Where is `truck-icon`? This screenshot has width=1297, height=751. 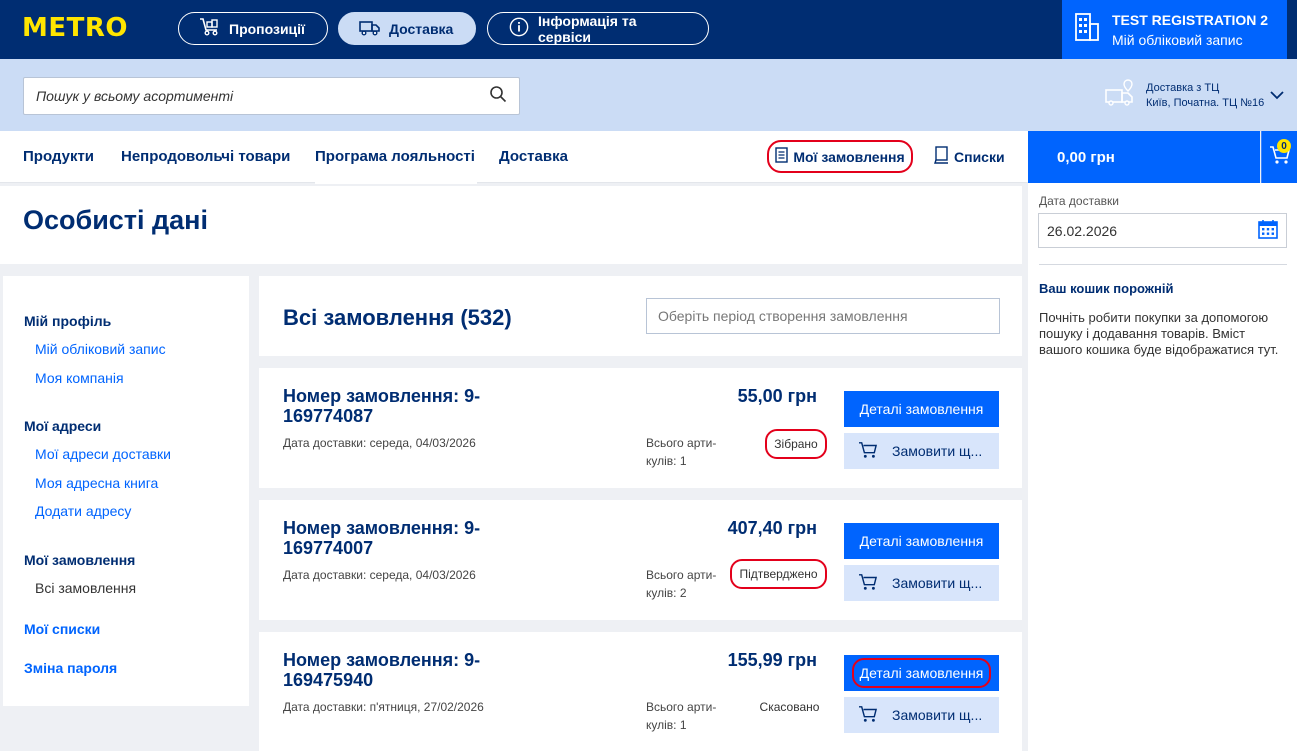
truck-icon is located at coordinates (370, 28).